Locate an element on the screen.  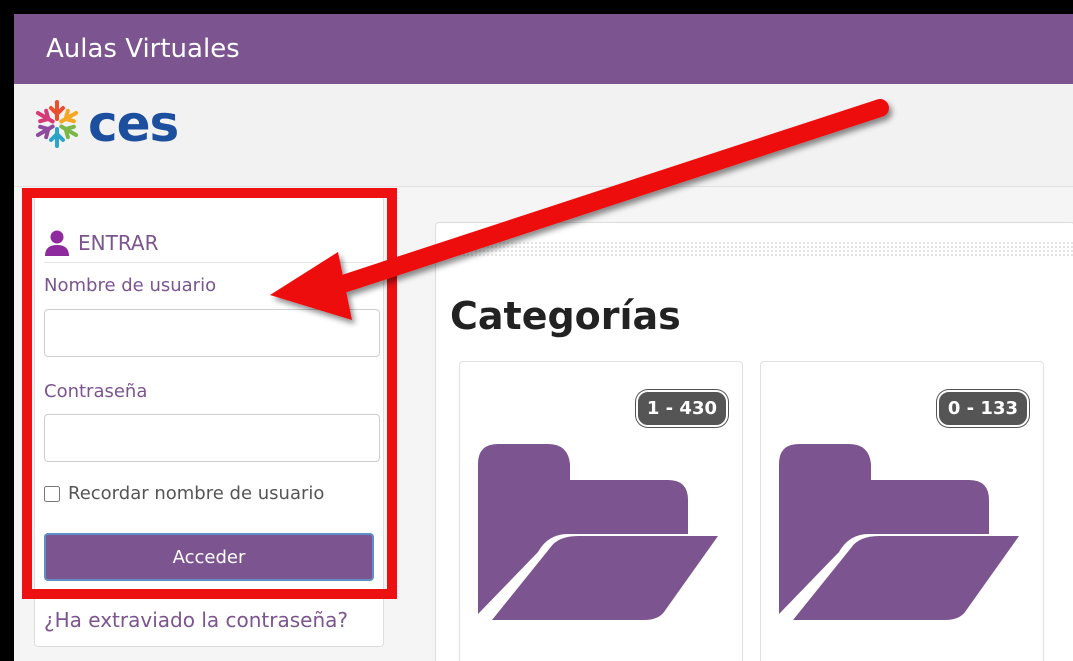
remember-username-row: Recordar nombre de usuario is located at coordinates (184, 493).